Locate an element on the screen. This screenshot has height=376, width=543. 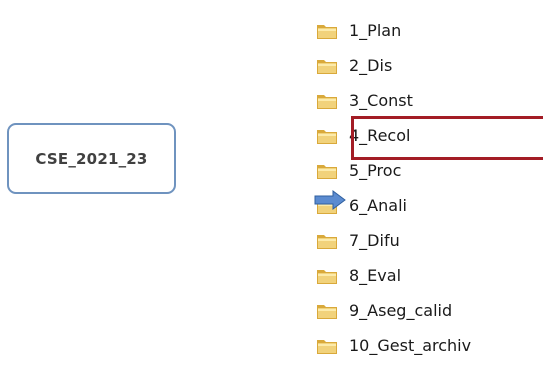
folder-label: 6_Anali is located at coordinates (378, 205).